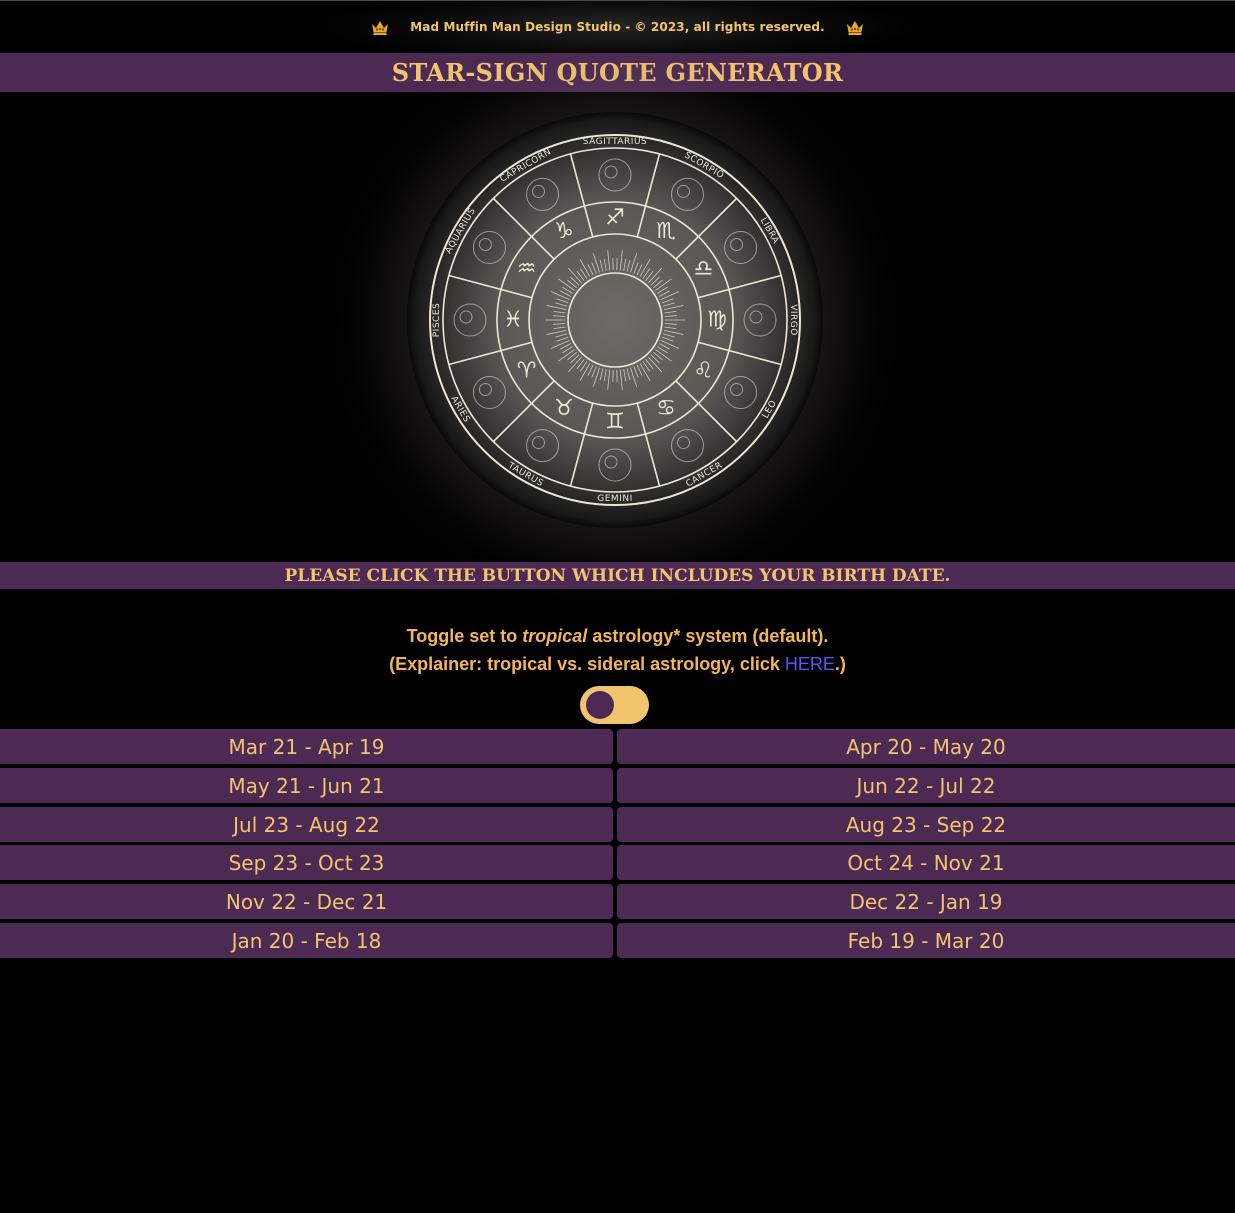  Describe the element at coordinates (306, 746) in the screenshot. I see `date-range-button: Mar 21 - Apr 19` at that location.